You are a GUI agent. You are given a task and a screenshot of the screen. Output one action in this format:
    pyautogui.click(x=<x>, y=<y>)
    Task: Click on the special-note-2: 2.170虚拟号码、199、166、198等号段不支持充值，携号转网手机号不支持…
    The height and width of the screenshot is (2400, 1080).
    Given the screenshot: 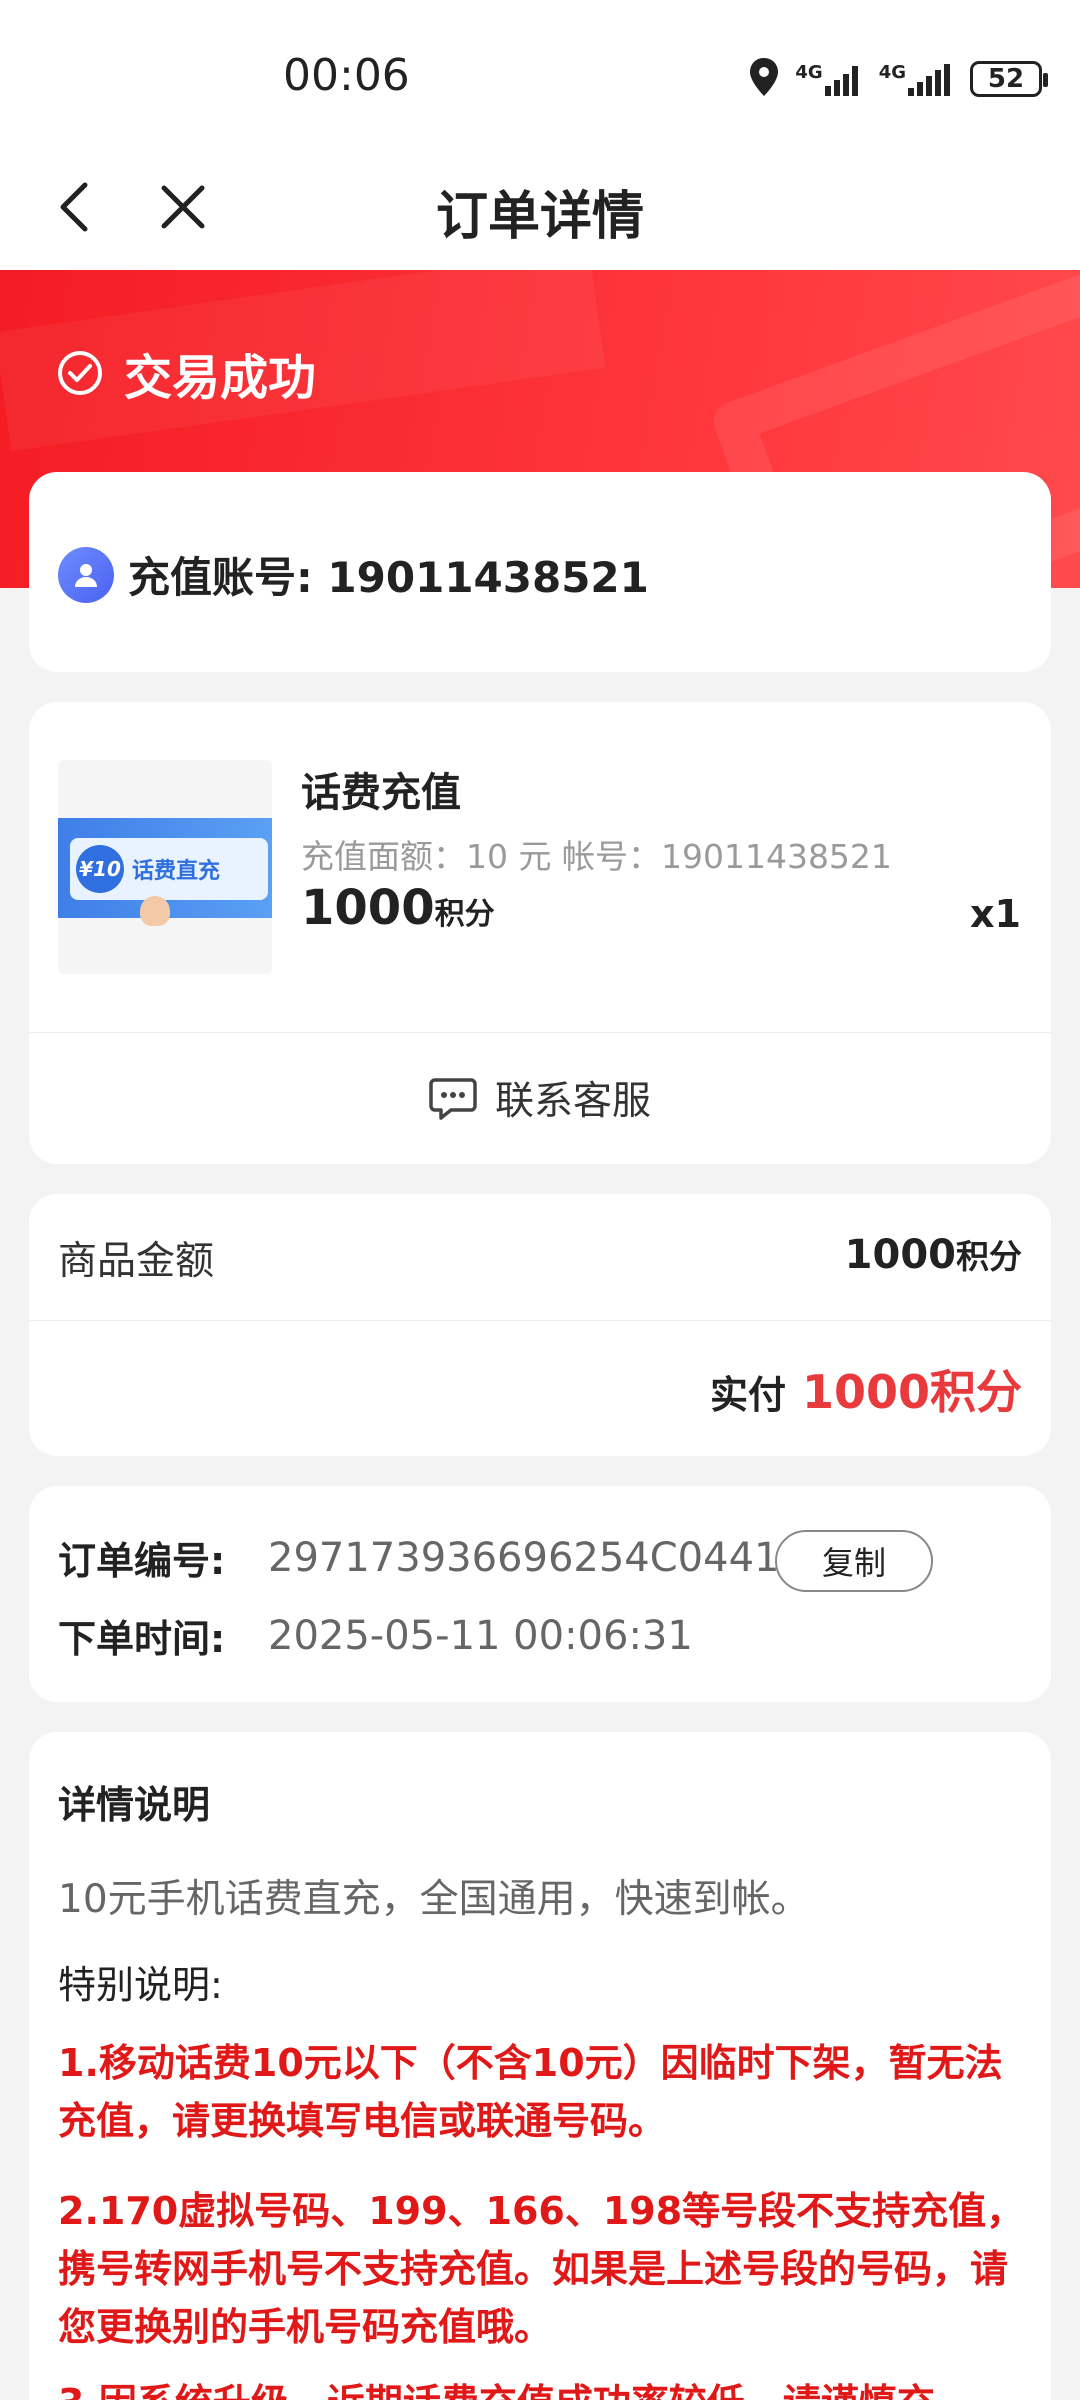 What is the action you would take?
    pyautogui.click(x=541, y=2269)
    